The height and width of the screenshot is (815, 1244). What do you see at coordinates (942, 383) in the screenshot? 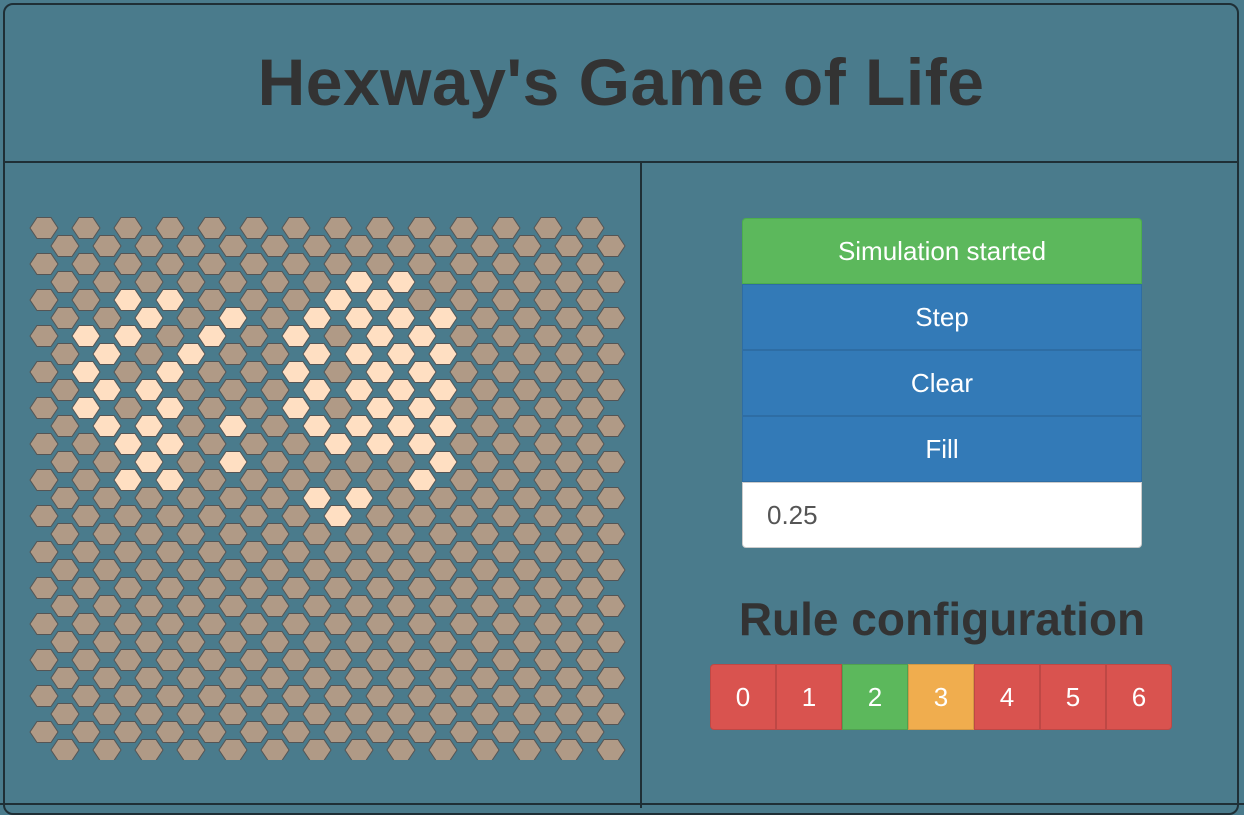
I see `clear-button: Clear` at bounding box center [942, 383].